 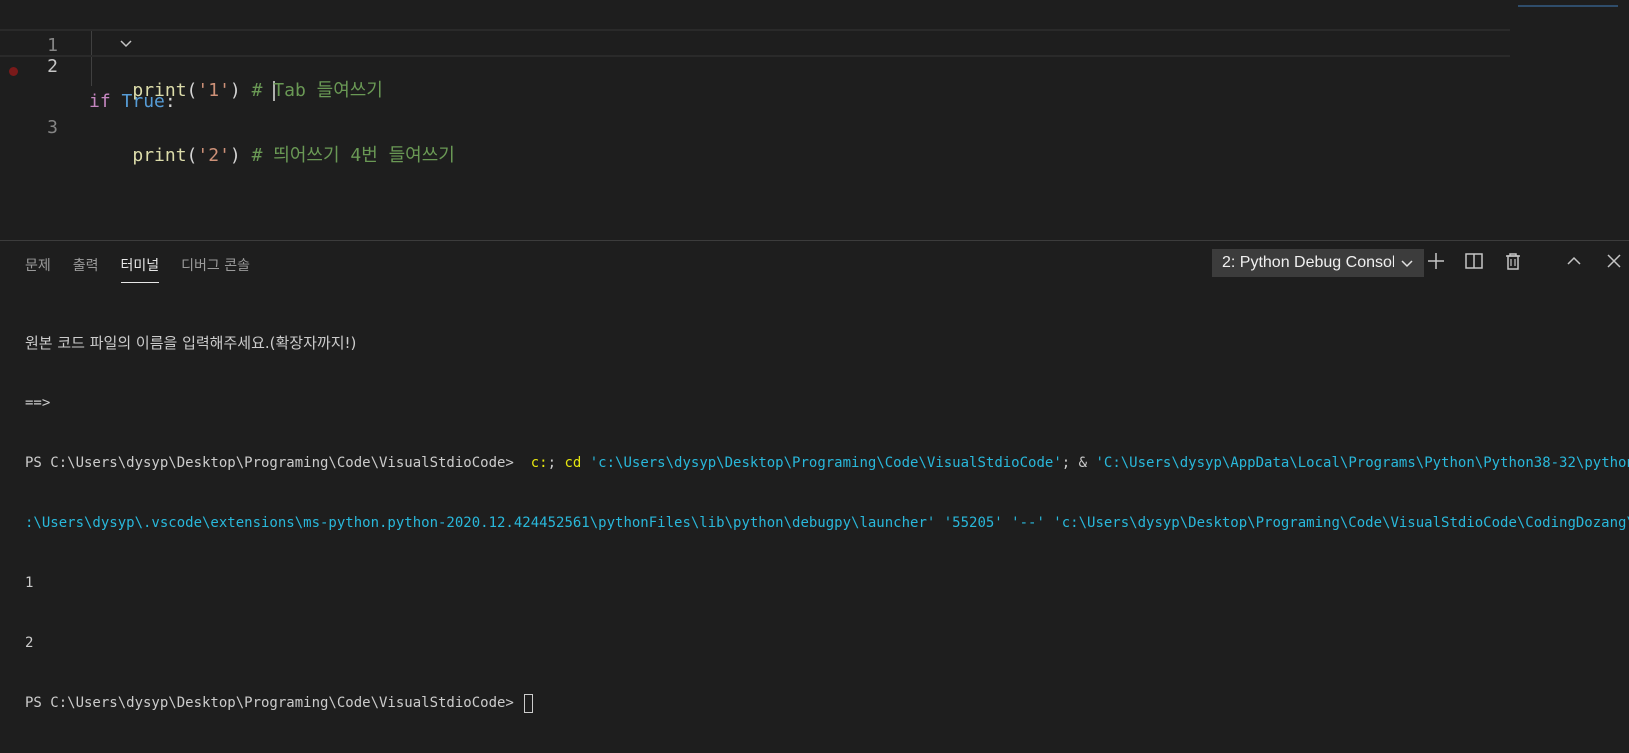 I want to click on terminal-cursor, so click(x=529, y=703).